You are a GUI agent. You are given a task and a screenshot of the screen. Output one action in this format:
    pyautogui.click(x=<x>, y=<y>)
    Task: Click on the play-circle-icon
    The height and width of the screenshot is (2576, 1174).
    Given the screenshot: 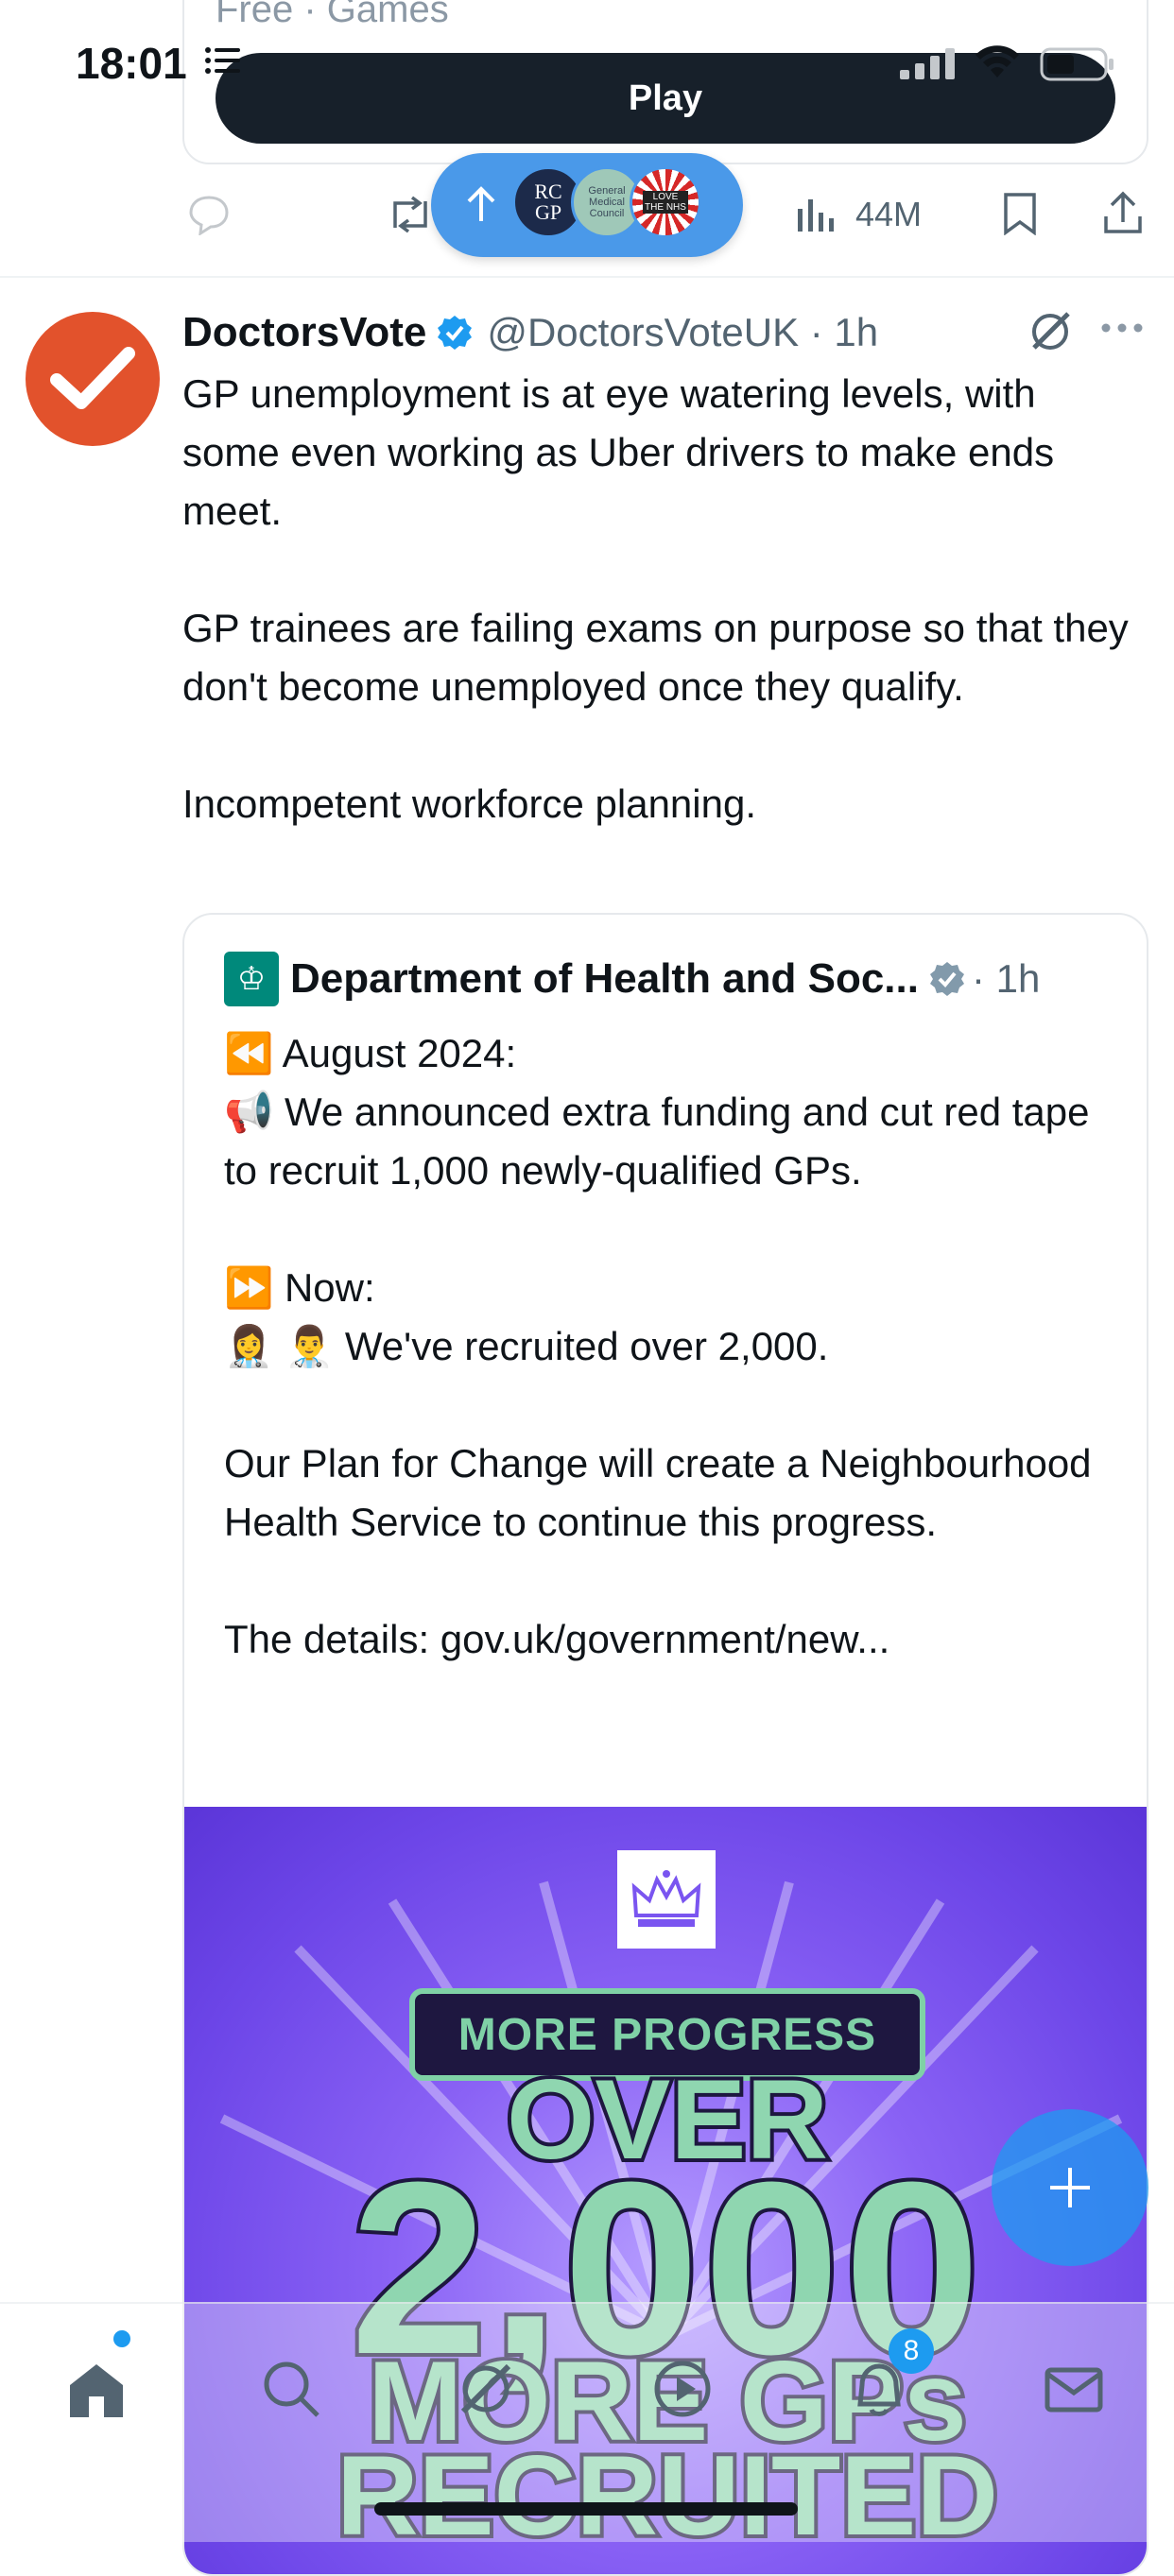 What is the action you would take?
    pyautogui.click(x=682, y=2389)
    